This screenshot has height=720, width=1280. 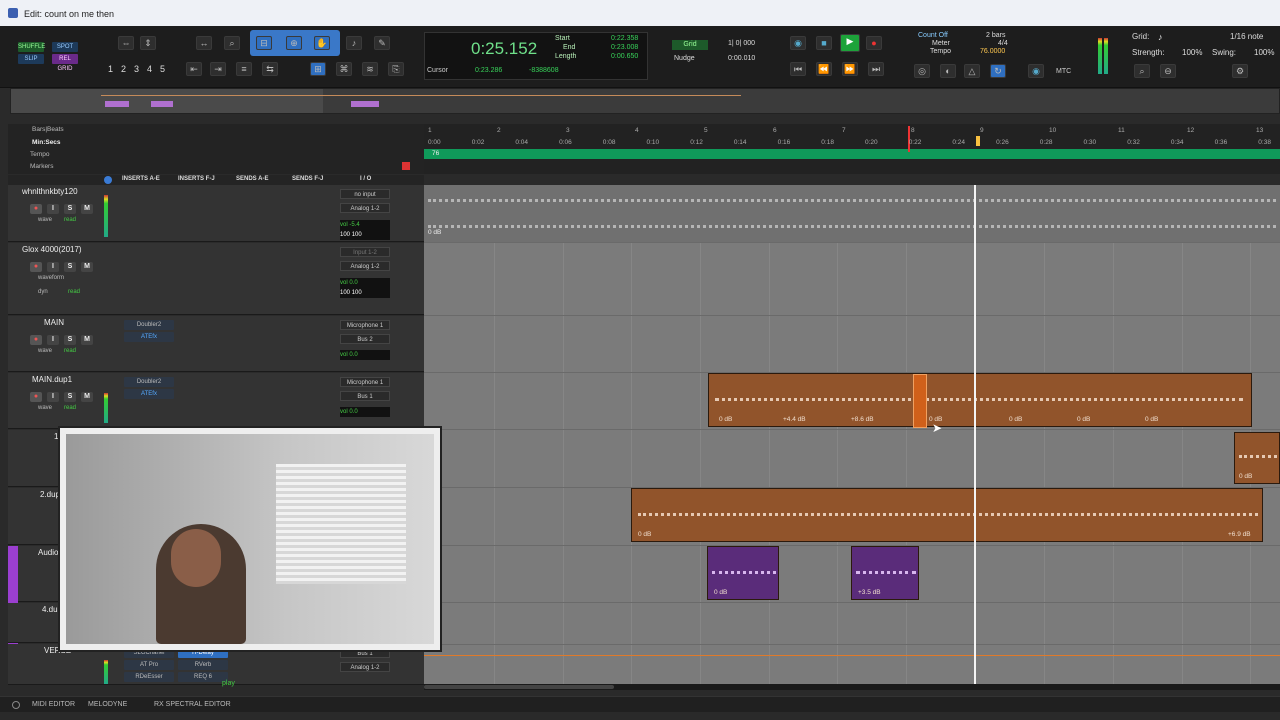 I want to click on slip-mode-button: SLIP, so click(x=31, y=59).